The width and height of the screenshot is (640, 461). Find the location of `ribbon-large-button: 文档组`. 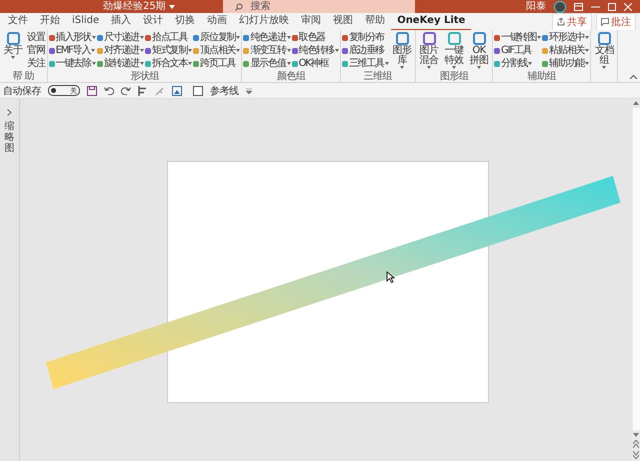

ribbon-large-button: 文档组 is located at coordinates (604, 50).